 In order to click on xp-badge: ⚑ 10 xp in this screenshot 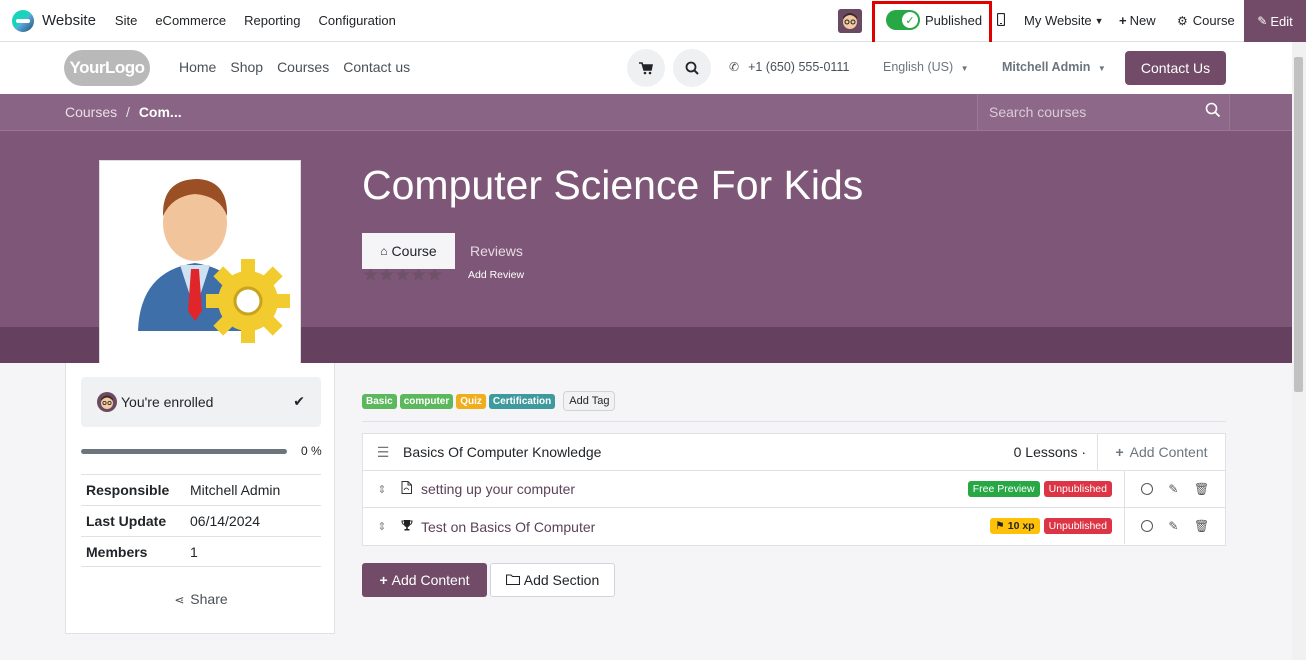, I will do `click(1015, 526)`.